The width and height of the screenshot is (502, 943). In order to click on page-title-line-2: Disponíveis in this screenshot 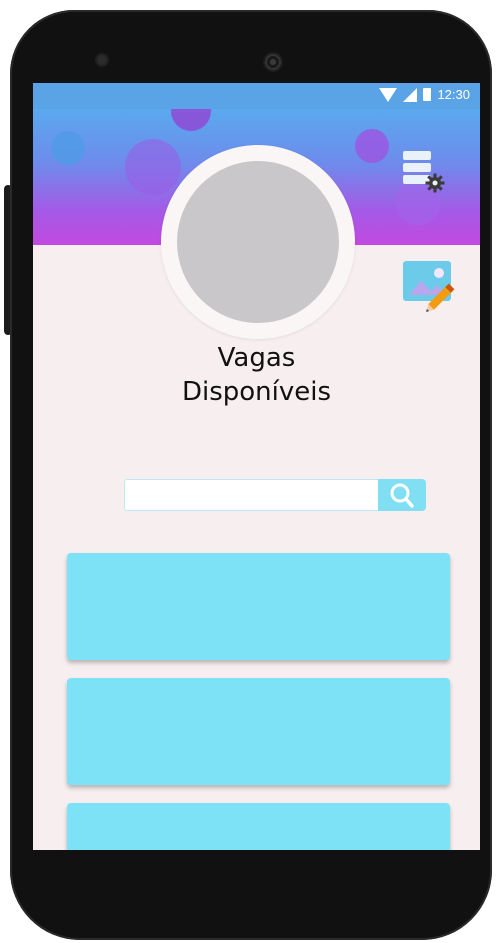, I will do `click(256, 392)`.